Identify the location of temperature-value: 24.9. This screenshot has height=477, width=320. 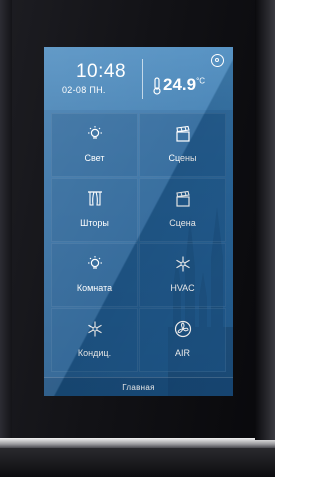
(180, 84).